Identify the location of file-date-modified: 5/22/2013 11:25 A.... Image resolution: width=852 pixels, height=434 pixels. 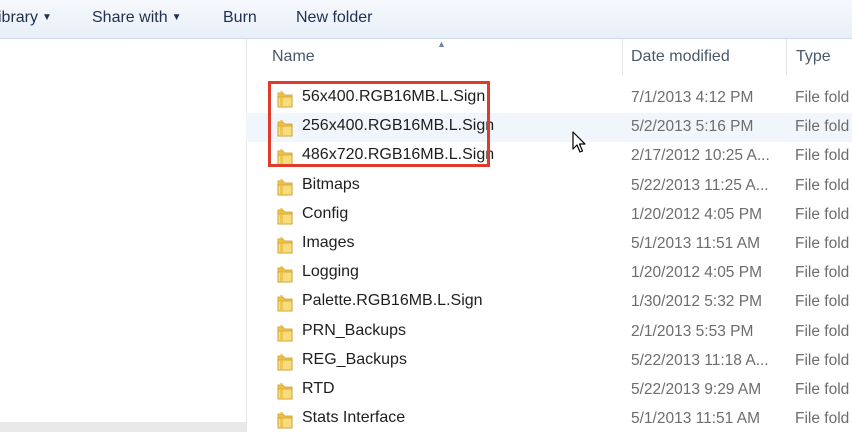
(700, 185).